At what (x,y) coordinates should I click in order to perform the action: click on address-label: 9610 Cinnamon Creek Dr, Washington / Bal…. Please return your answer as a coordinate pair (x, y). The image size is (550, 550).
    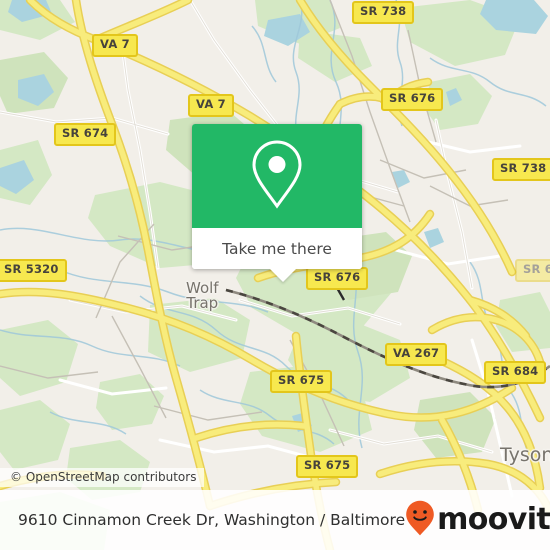
    Looking at the image, I should click on (212, 520).